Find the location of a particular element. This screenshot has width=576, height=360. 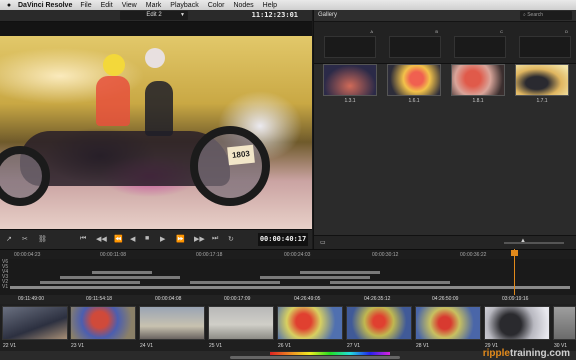

album-b: B is located at coordinates (415, 43).